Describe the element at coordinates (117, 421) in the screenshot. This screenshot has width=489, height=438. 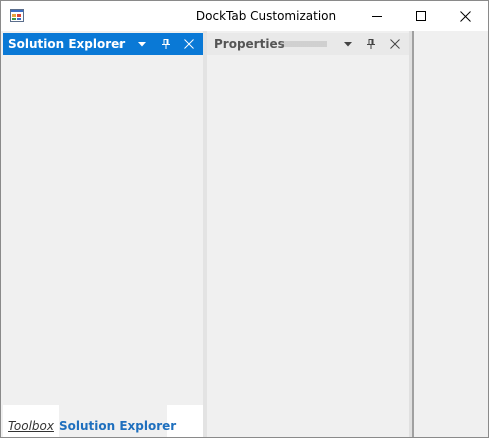
I see `tab-solution-explorer: Solution Explorer` at that location.